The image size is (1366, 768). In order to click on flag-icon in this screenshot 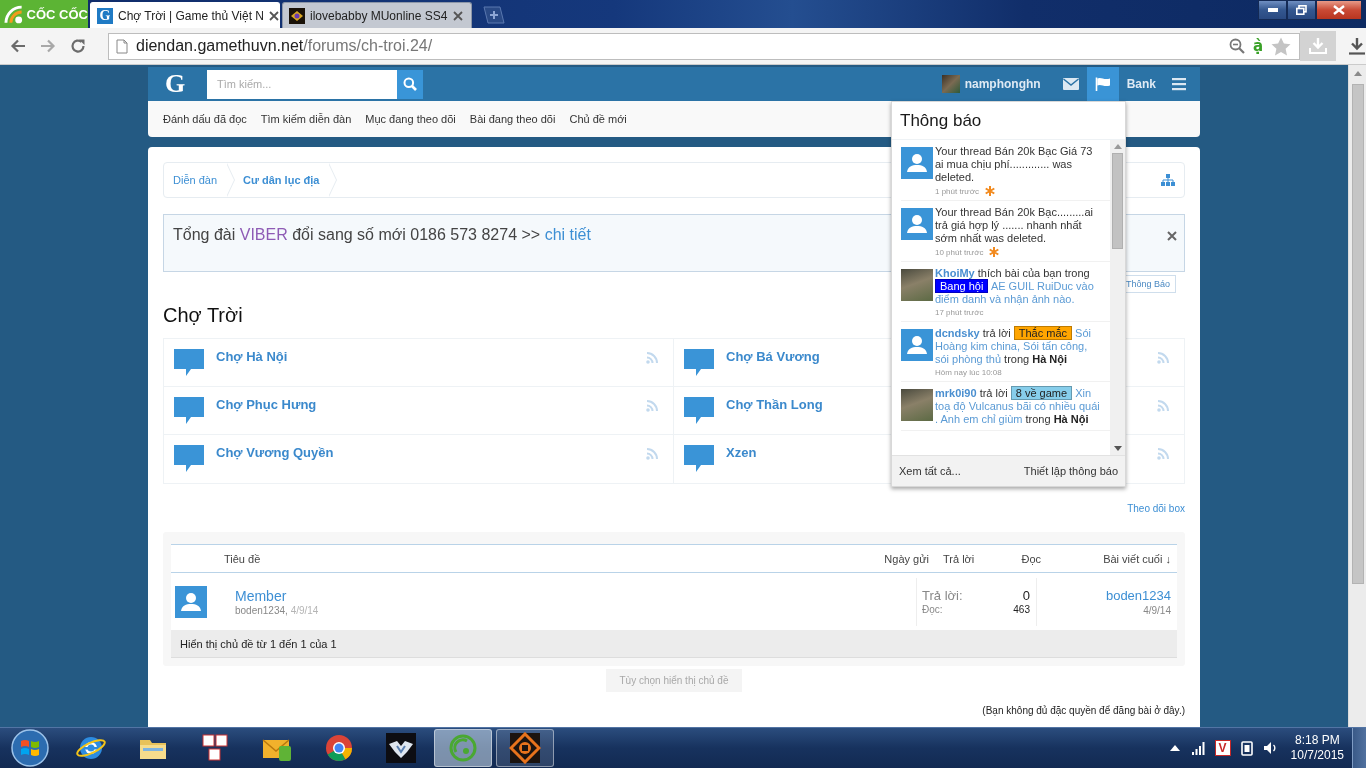, I will do `click(1102, 84)`.